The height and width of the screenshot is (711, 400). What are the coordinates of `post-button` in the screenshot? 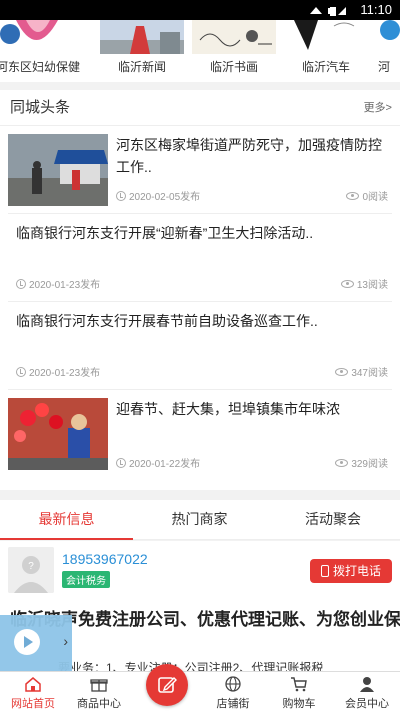 It's located at (167, 685).